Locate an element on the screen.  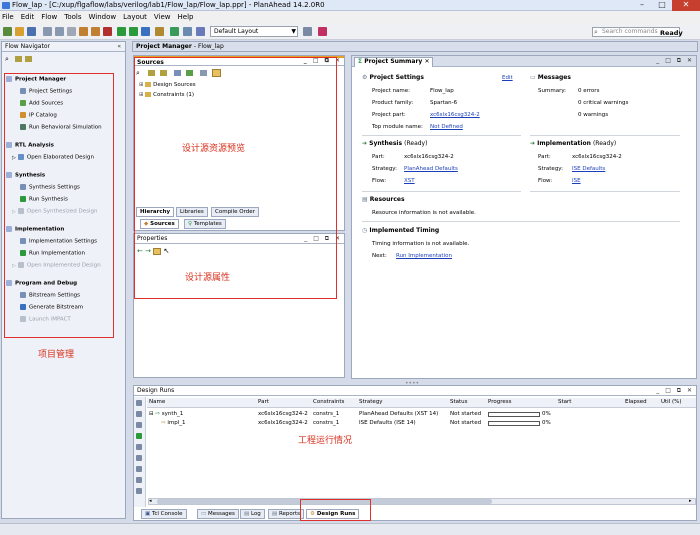
skip-icon is located at coordinates (139, 458).